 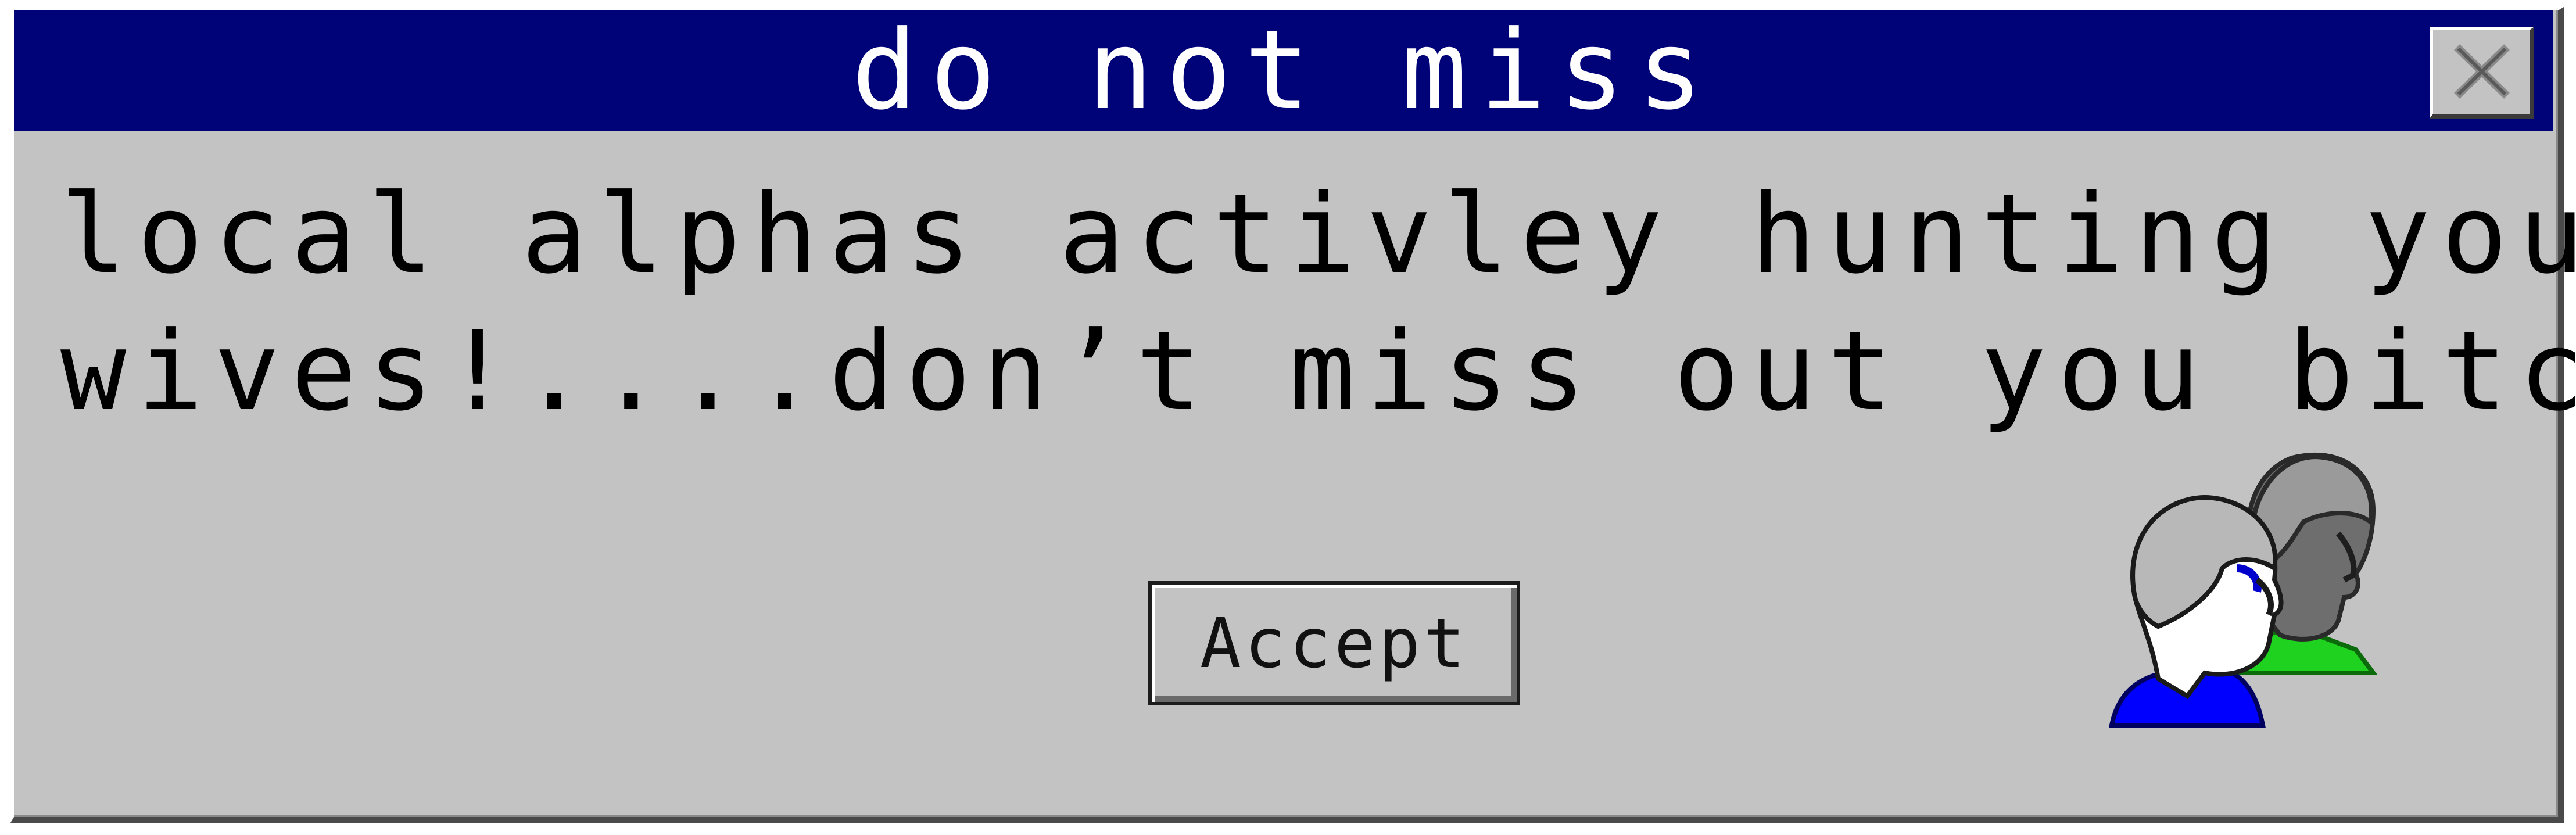 I want to click on dialog-title: do not miss, so click(x=1283, y=70).